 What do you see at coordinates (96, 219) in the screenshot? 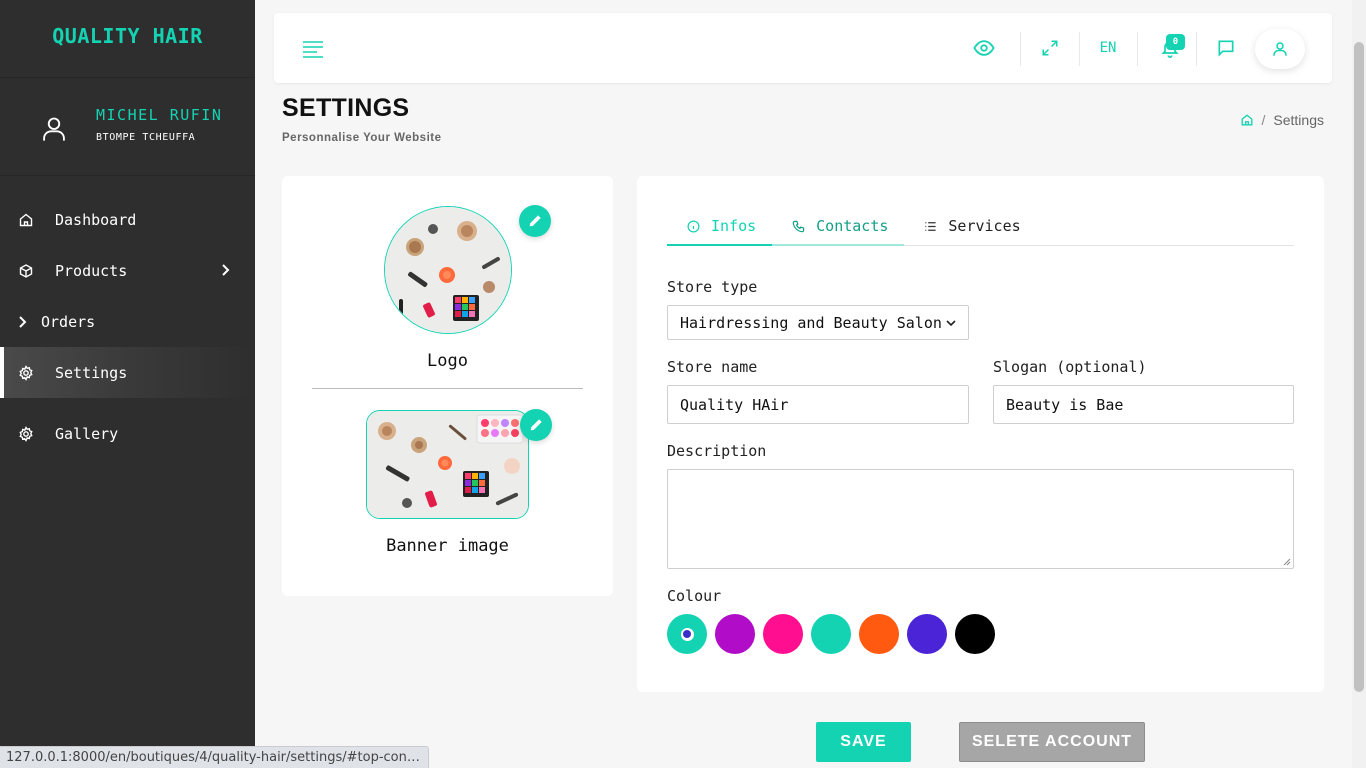
I see `sidebar-item-label: Dashboard` at bounding box center [96, 219].